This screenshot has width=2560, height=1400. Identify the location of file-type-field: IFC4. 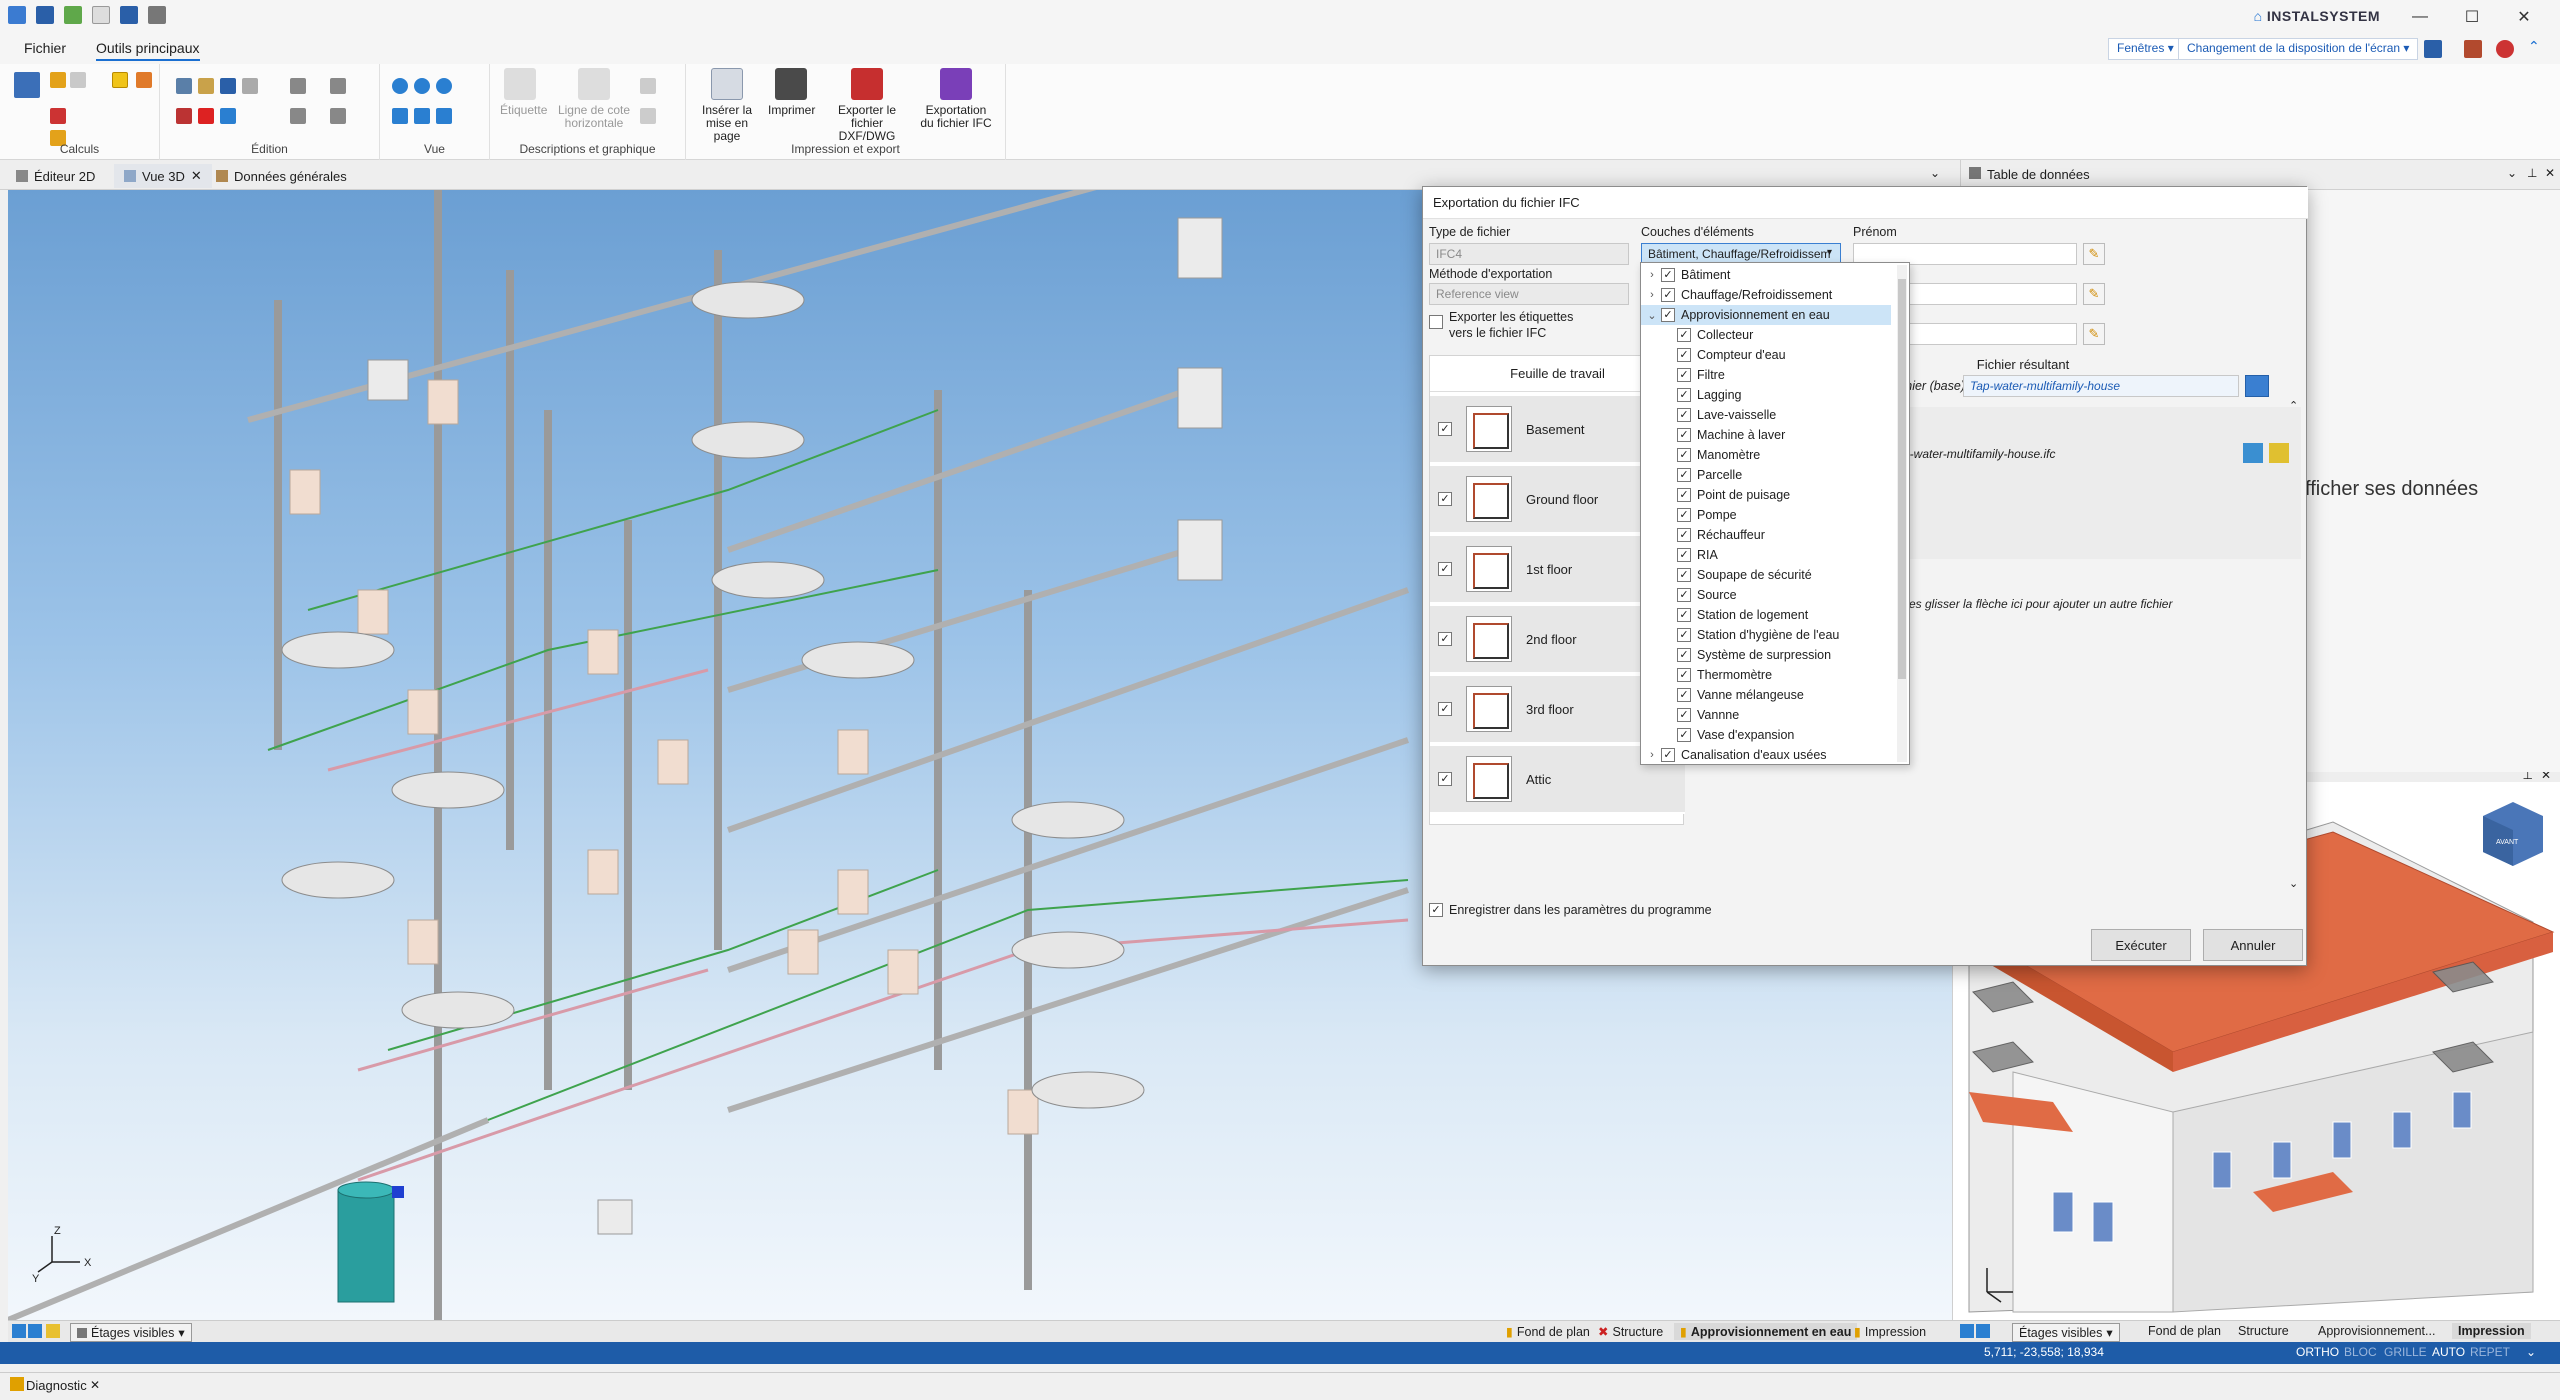
(1529, 254).